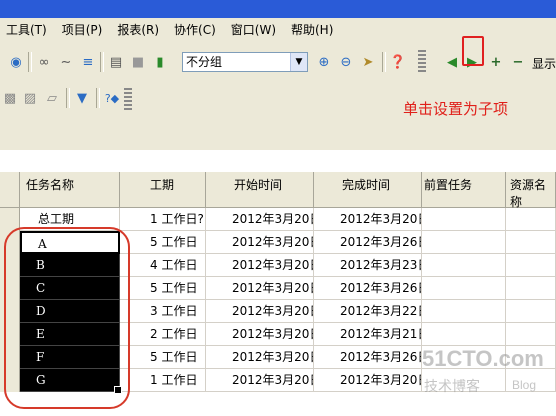 The height and width of the screenshot is (416, 556). I want to click on task-name-cell: B, so click(70, 265).